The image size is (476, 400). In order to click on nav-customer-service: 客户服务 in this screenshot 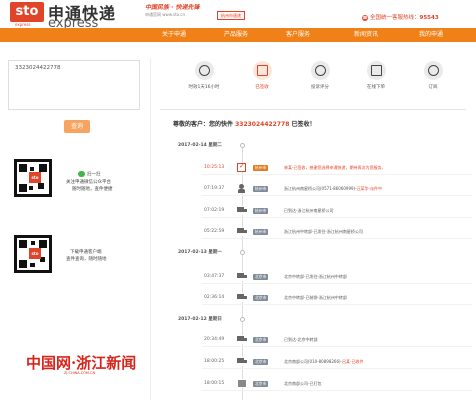, I will do `click(298, 35)`.